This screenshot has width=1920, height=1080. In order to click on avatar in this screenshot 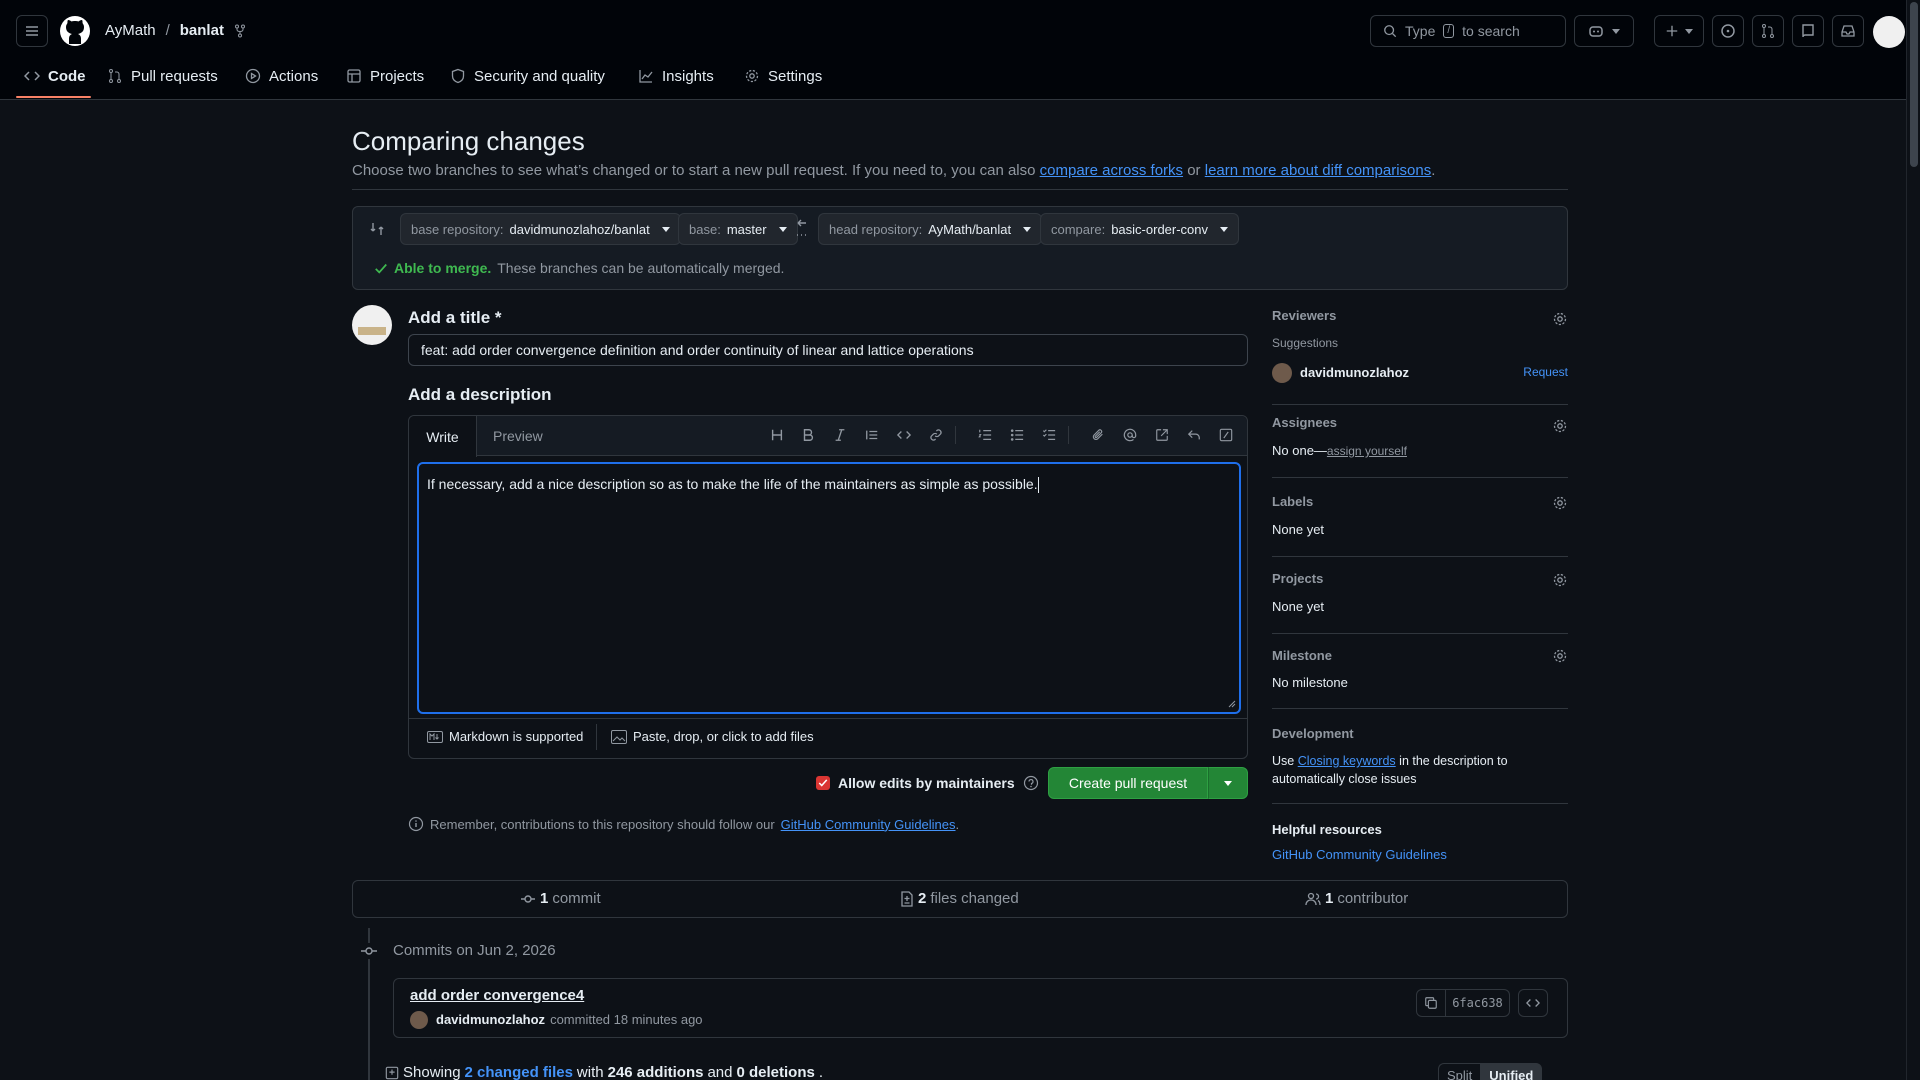, I will do `click(1889, 32)`.